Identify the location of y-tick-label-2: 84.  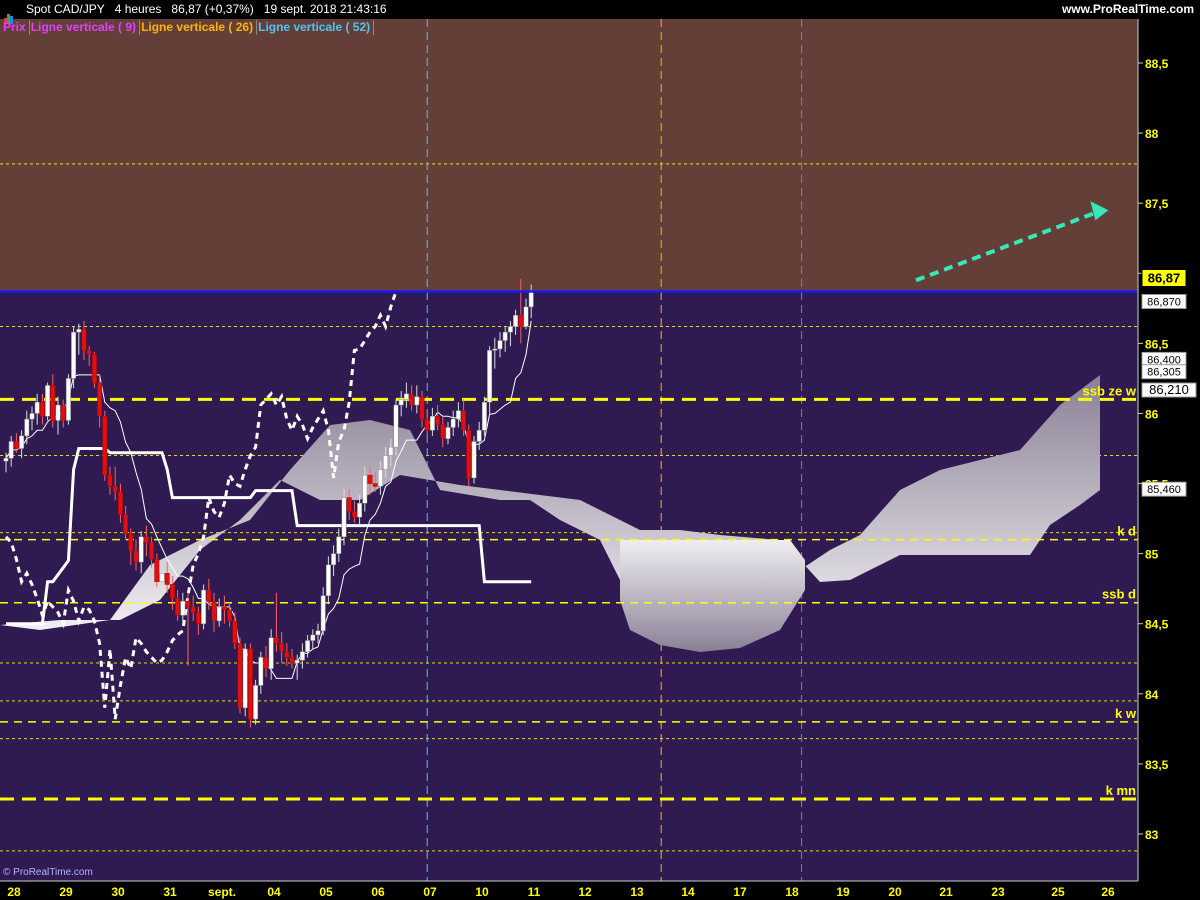
(1152, 695).